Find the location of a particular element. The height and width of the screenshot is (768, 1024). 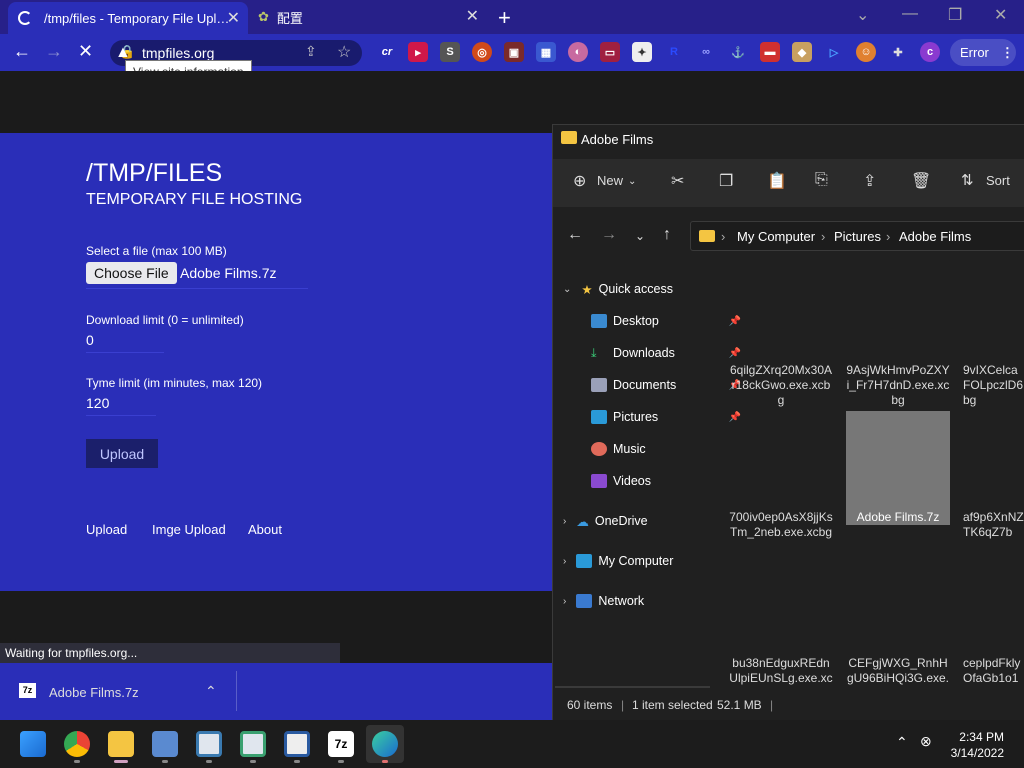

forward-button: → is located at coordinates (54, 51).